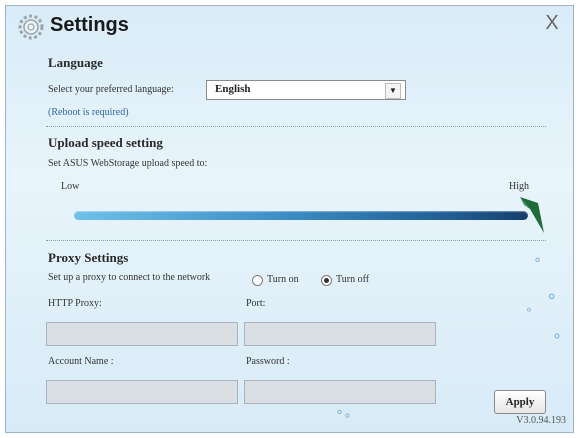 The width and height of the screenshot is (579, 438). Describe the element at coordinates (283, 279) in the screenshot. I see `turn-on-label: Turn on` at that location.